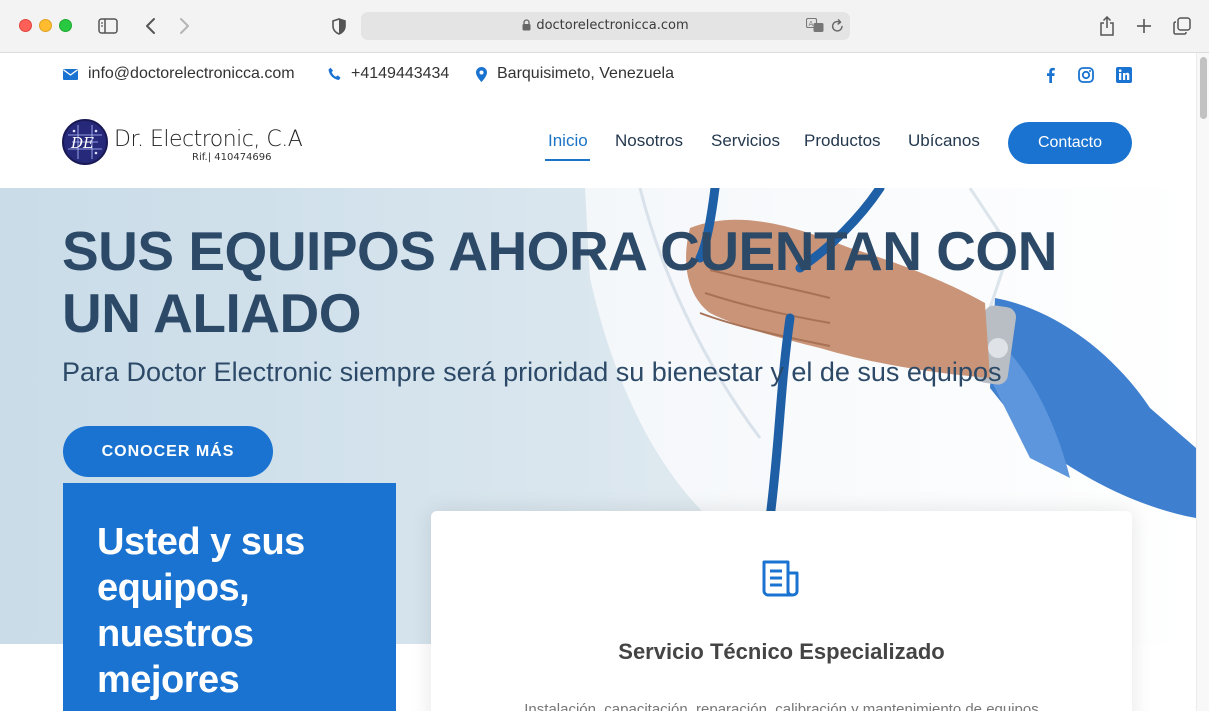  I want to click on minimize-window-button, so click(45, 25).